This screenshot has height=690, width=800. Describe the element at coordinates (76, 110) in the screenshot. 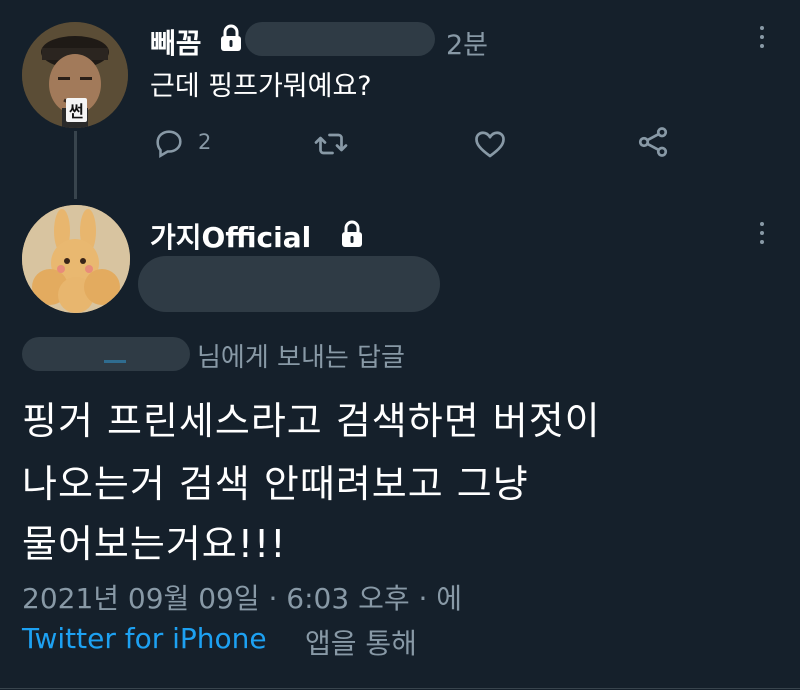

I see `avatar-badge: 썬` at that location.